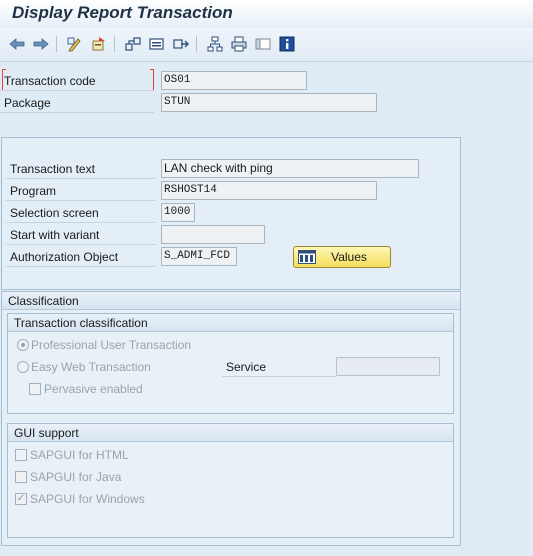 The height and width of the screenshot is (556, 533). I want to click on classification-header: Classification, so click(231, 301).